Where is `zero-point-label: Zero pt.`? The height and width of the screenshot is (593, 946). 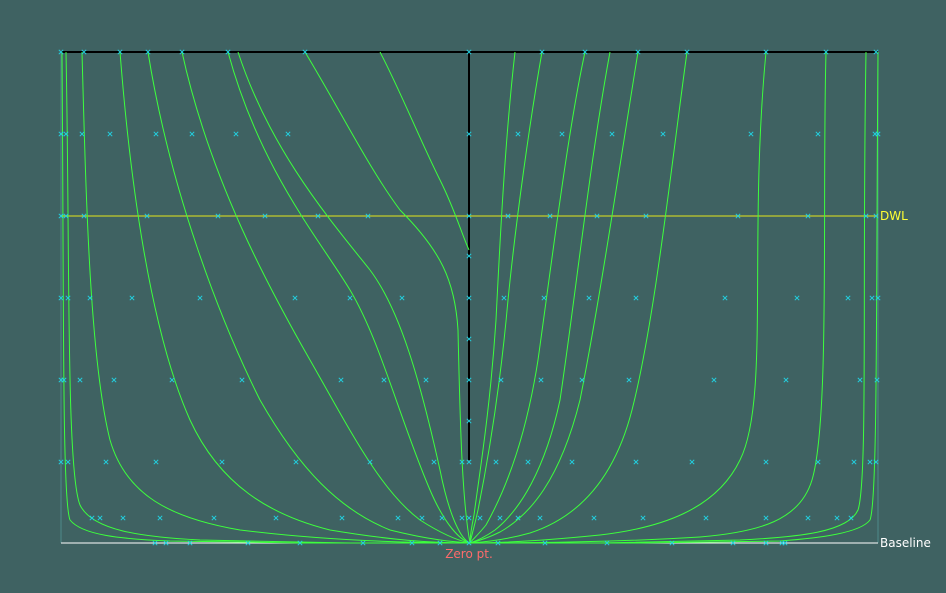
zero-point-label: Zero pt. is located at coordinates (469, 554).